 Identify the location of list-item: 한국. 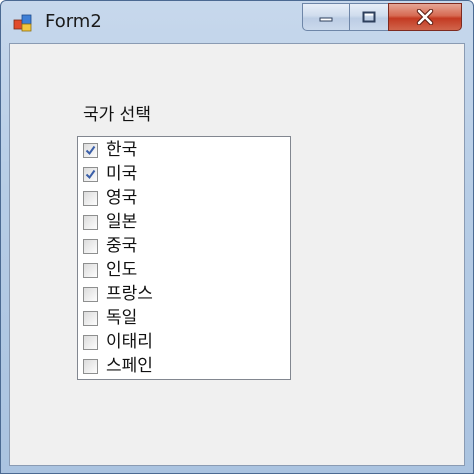
(182, 151).